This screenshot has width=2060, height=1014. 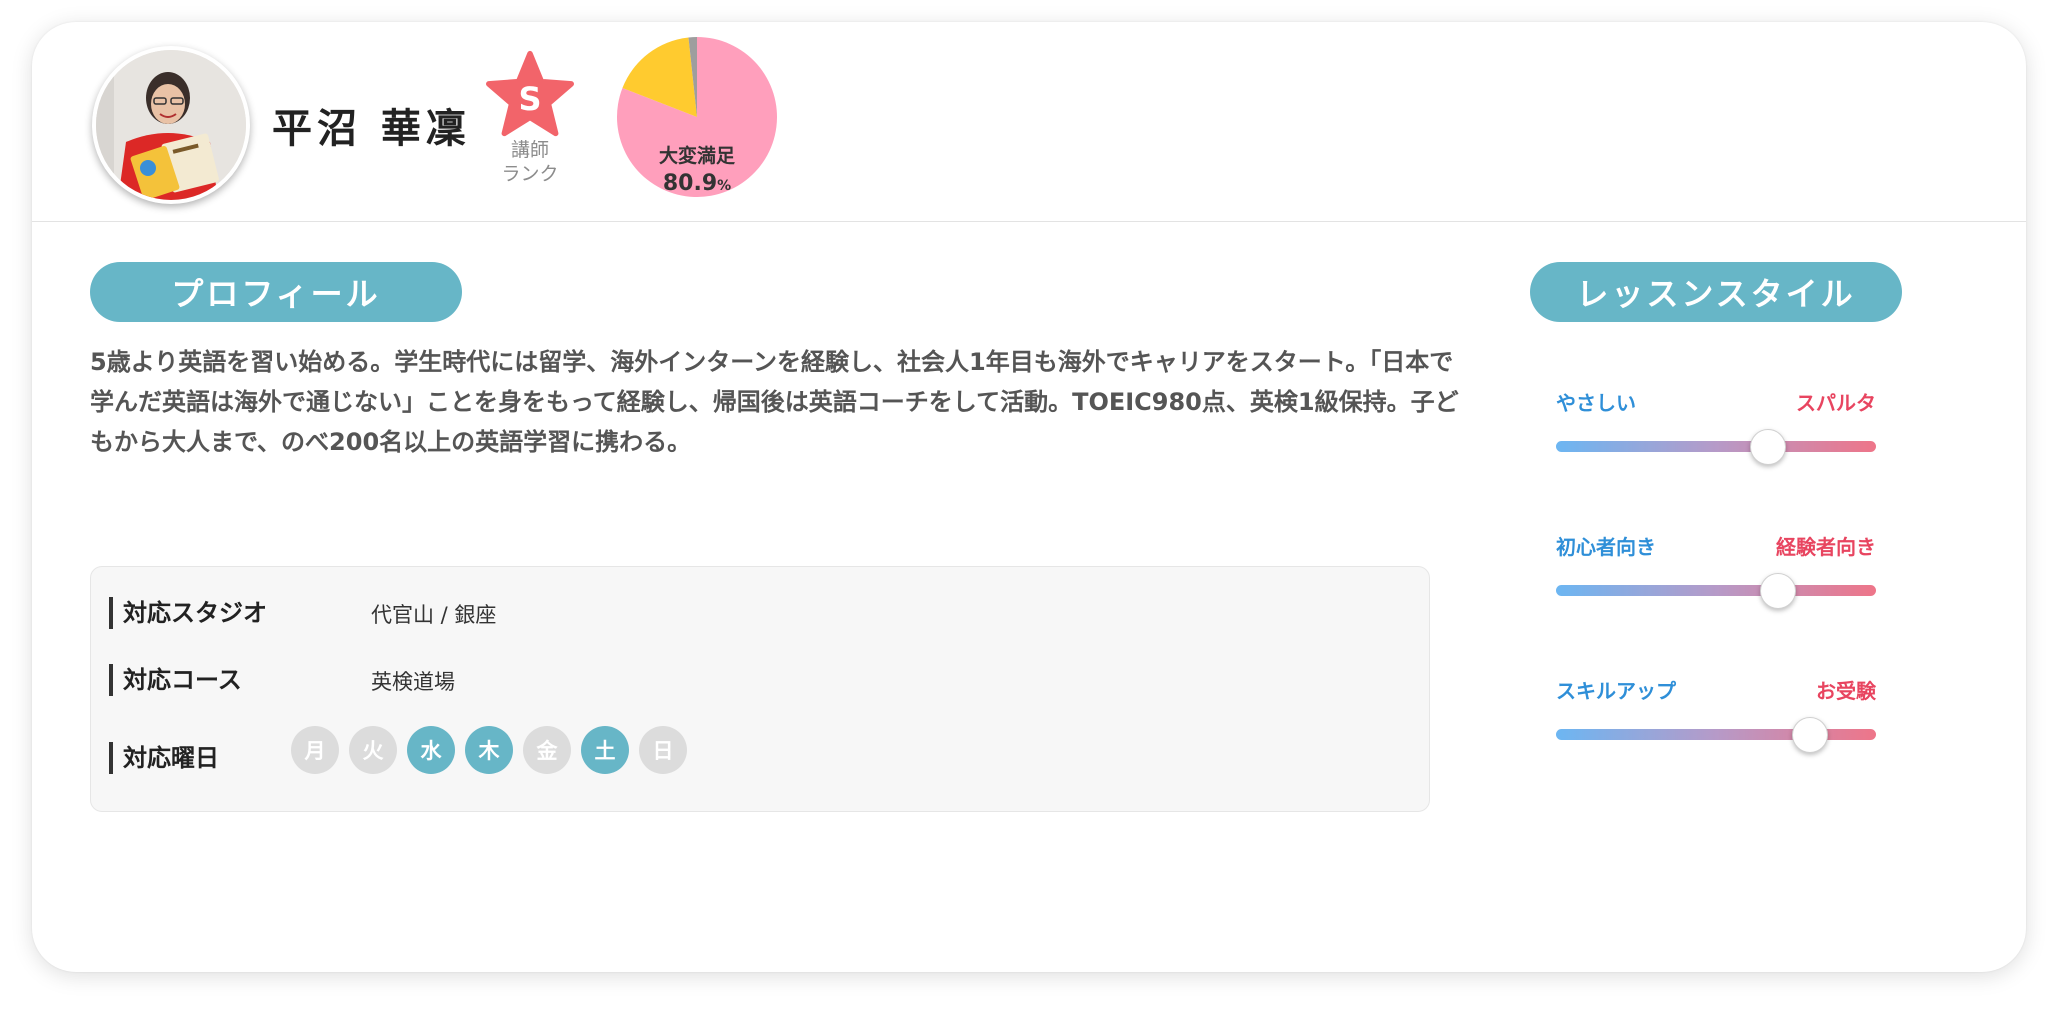 I want to click on satisfaction-text: 大変満足 80.9%, so click(x=697, y=171).